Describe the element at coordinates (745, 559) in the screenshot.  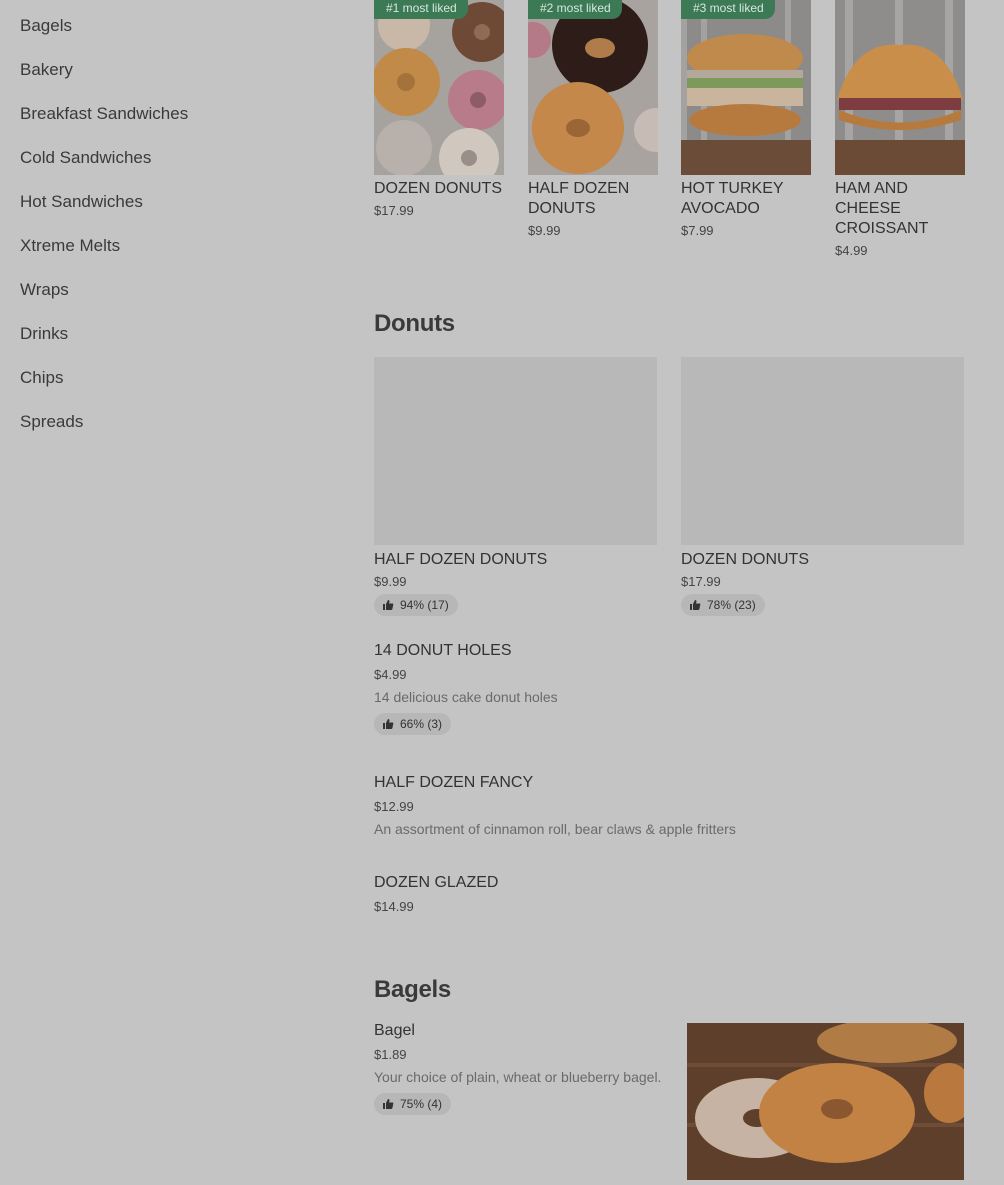
I see `item-title: DOZEN DONUTS` at that location.